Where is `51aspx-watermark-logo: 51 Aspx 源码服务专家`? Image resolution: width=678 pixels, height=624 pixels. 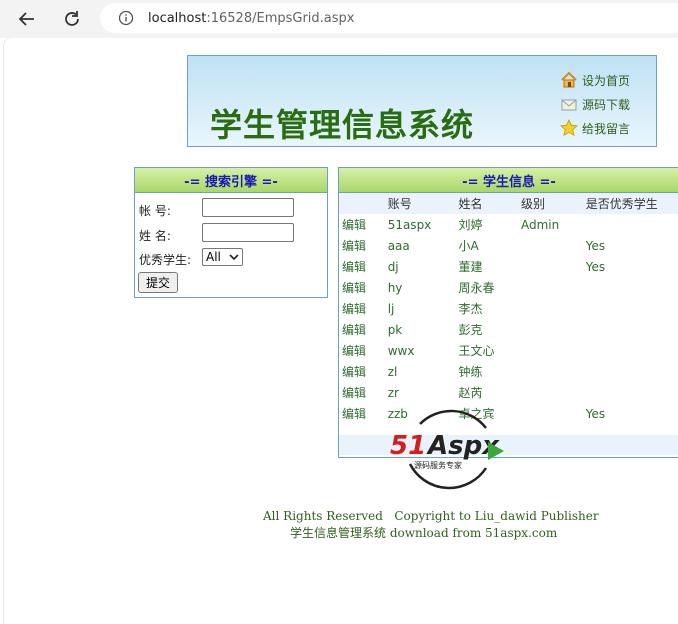
51aspx-watermark-logo: 51 Aspx 源码服务专家 is located at coordinates (450, 449).